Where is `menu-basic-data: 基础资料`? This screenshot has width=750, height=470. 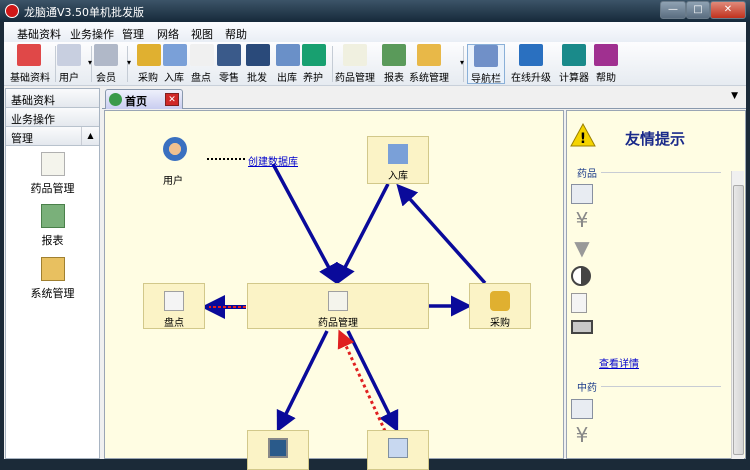 menu-basic-data: 基础资料 is located at coordinates (39, 34).